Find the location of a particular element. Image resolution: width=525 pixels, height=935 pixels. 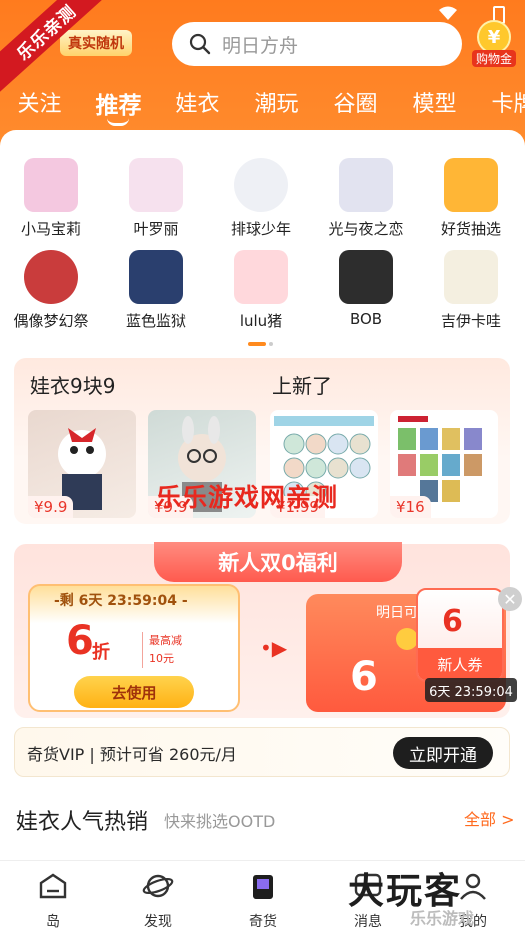

watermark-text: 乐乐游戏网亲测 is located at coordinates (247, 497).